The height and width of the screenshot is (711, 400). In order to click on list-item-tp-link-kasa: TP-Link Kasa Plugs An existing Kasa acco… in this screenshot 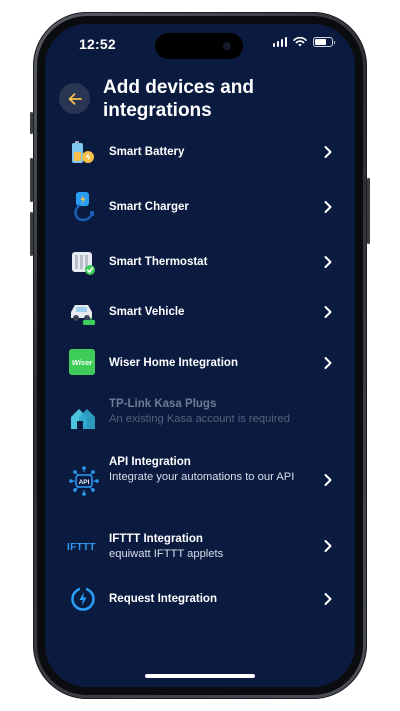, I will do `click(200, 417)`.